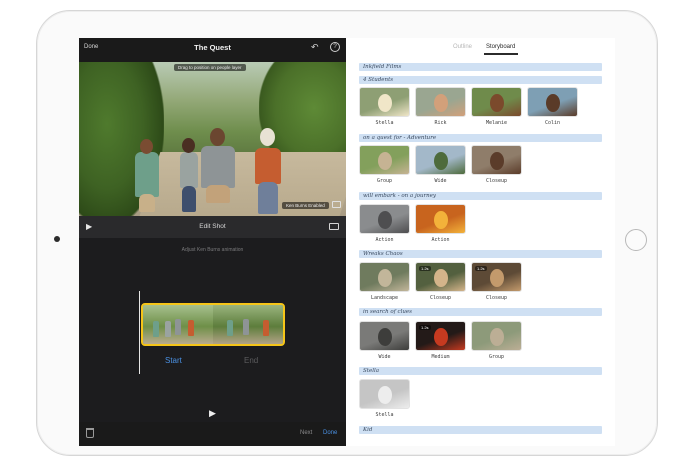 The image size is (690, 456). Describe the element at coordinates (212, 413) in the screenshot. I see `preview-play-icon: ▶` at that location.